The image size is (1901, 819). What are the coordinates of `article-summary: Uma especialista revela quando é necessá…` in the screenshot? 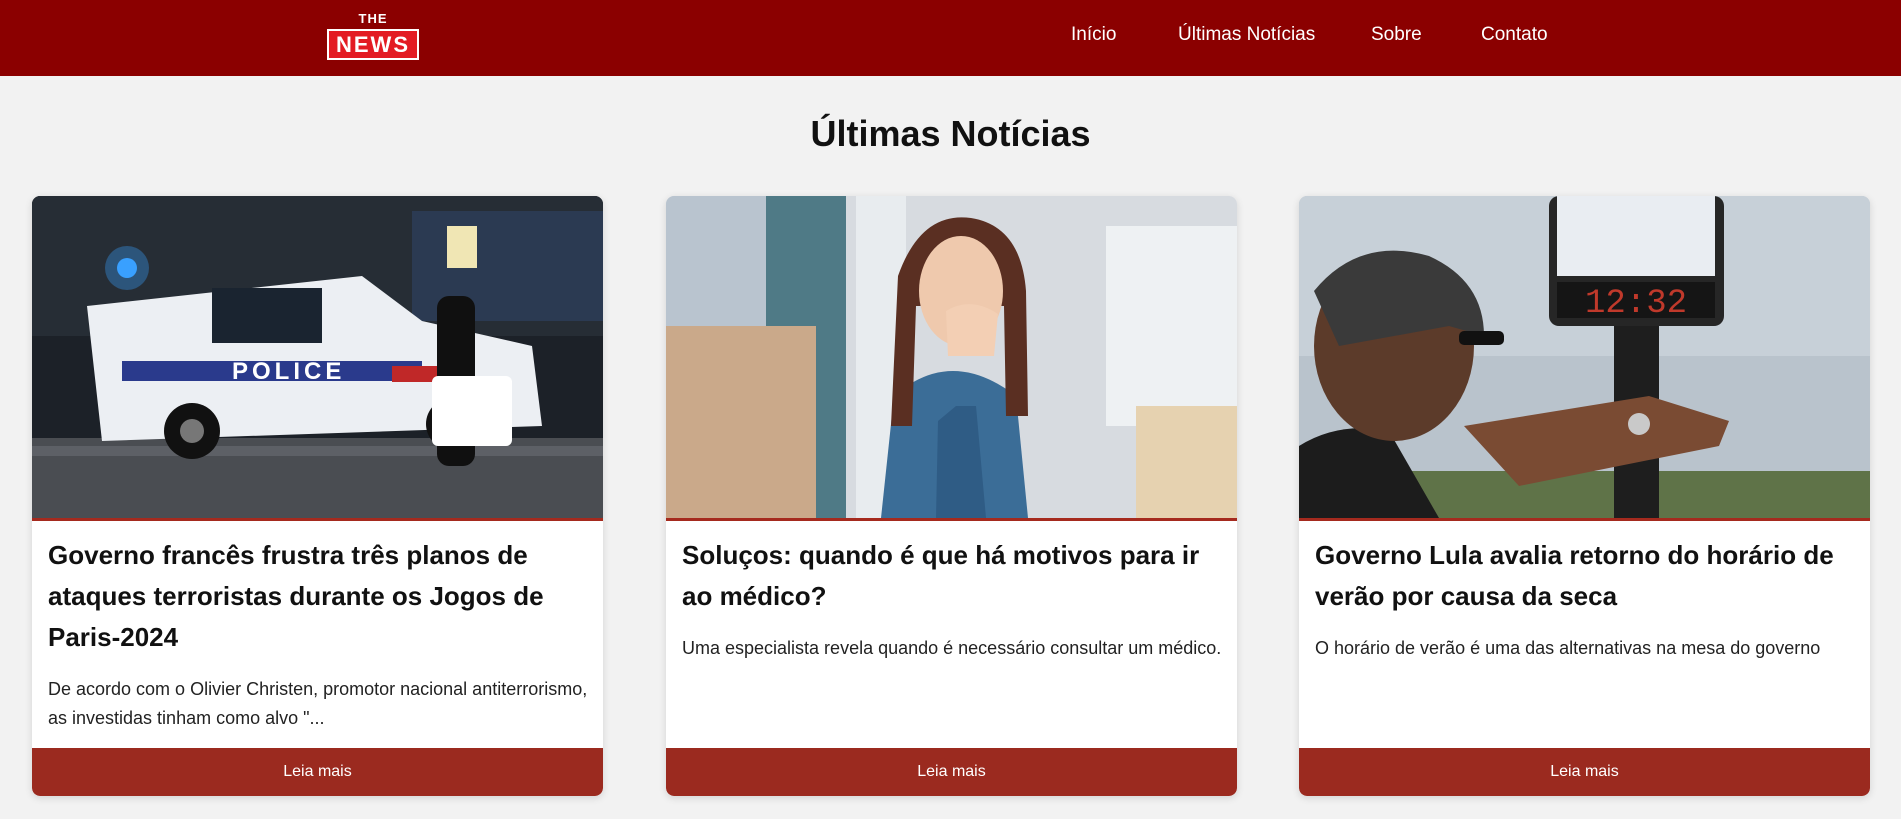 It's located at (952, 648).